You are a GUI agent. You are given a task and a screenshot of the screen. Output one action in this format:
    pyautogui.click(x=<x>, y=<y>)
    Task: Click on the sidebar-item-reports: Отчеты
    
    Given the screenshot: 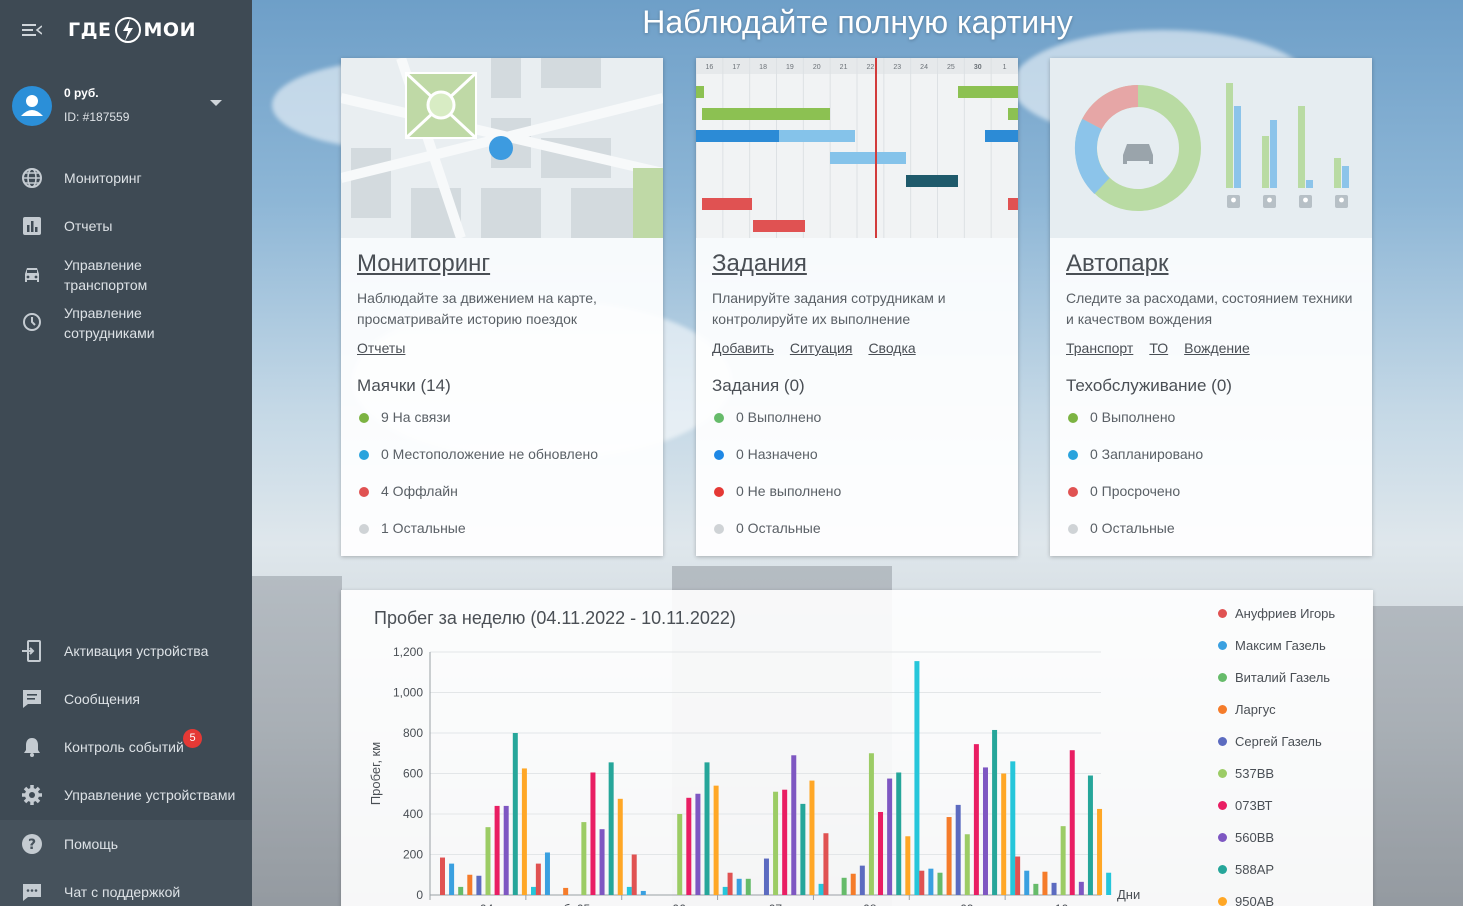 What is the action you would take?
    pyautogui.click(x=126, y=226)
    